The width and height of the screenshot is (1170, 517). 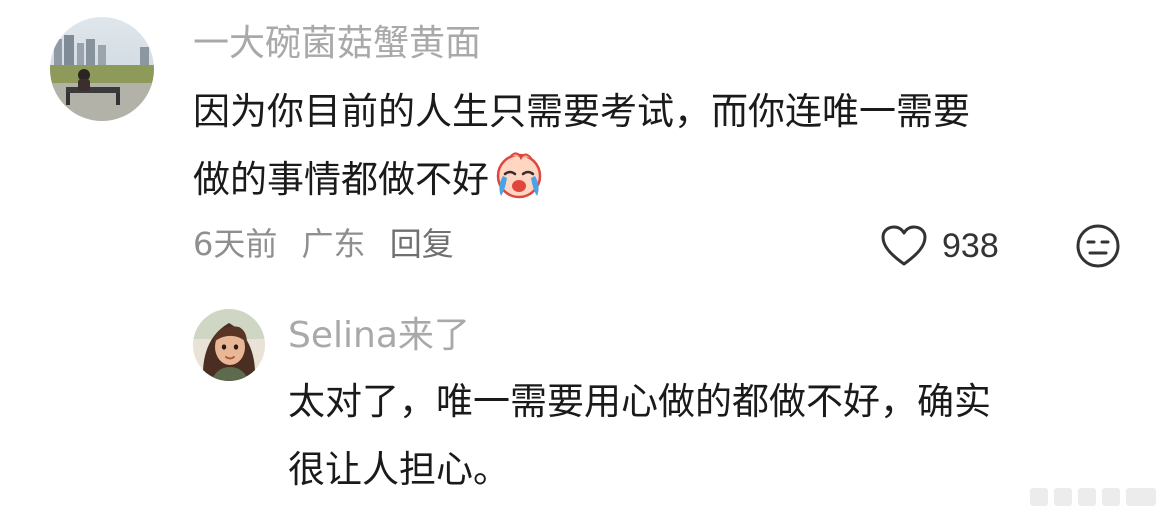 I want to click on reply-text-line-1: 太对了，唯一需要用心做的都做不好，确实, so click(x=639, y=401).